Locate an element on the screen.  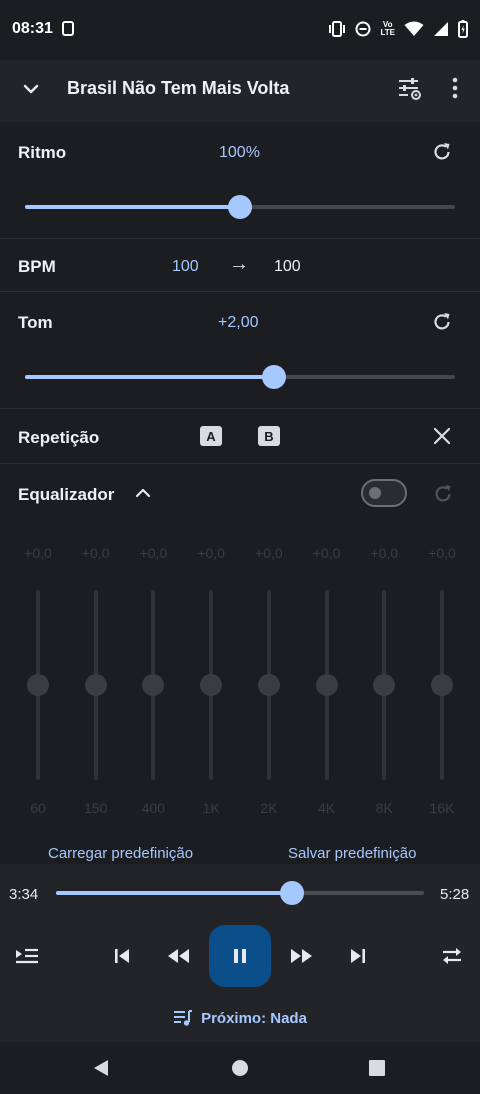
status-time: 08:31 is located at coordinates (32, 28).